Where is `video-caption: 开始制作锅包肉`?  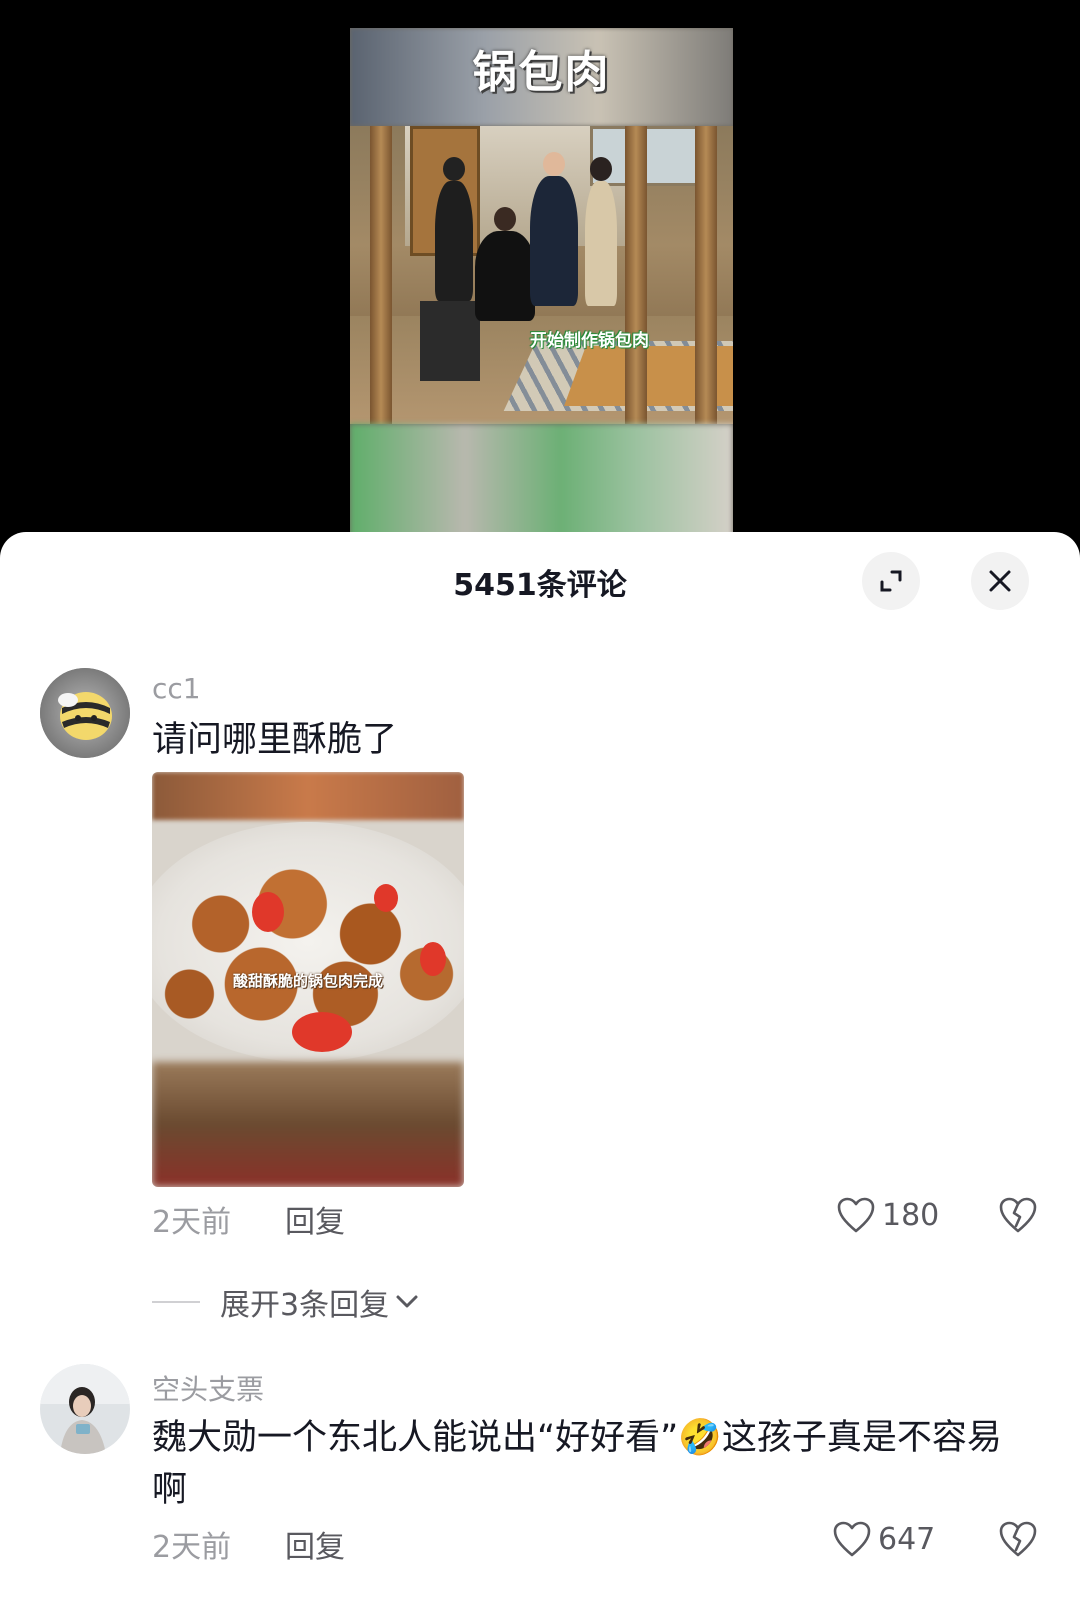 video-caption: 开始制作锅包肉 is located at coordinates (589, 341).